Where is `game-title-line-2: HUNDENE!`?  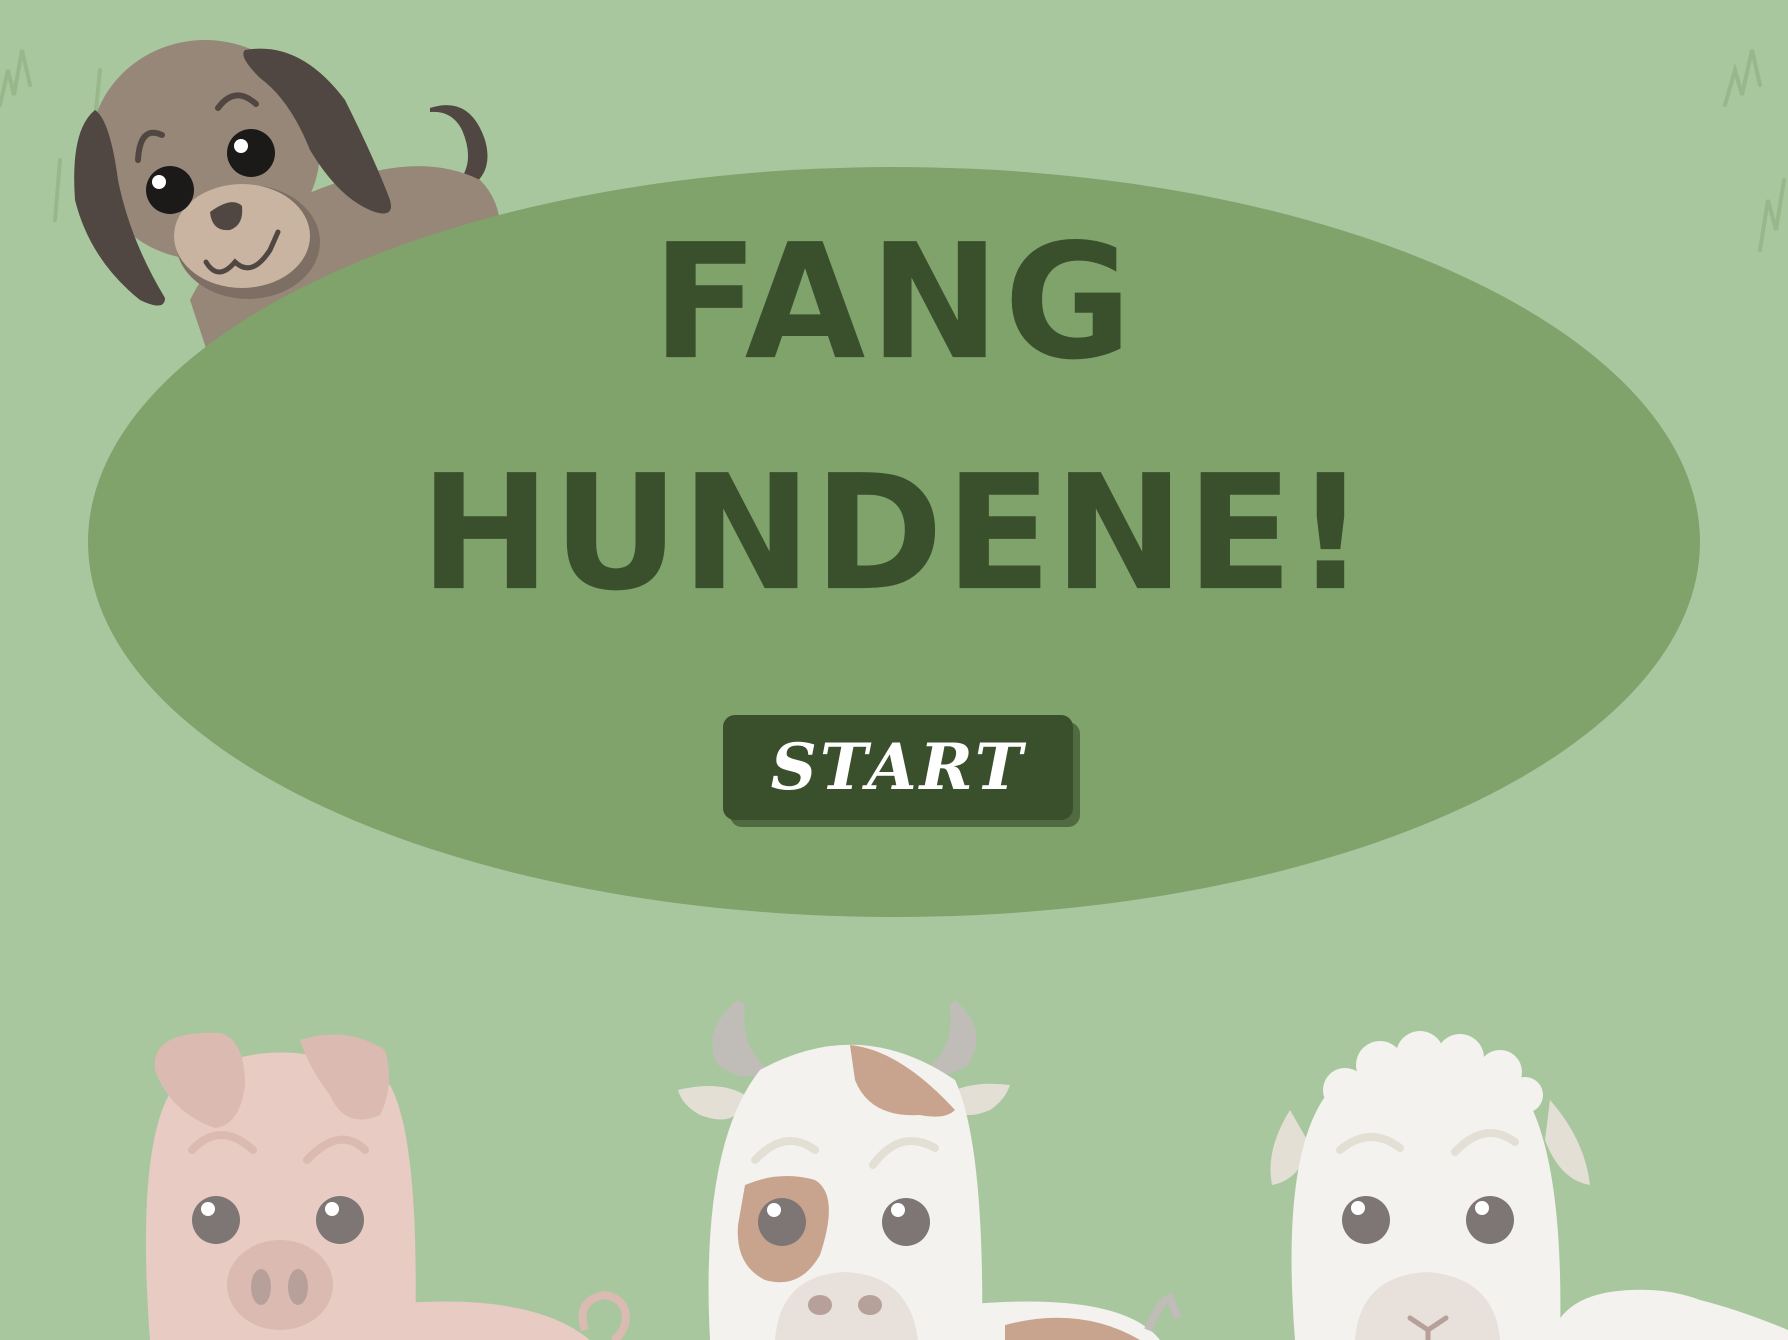 game-title-line-2: HUNDENE! is located at coordinates (894, 533).